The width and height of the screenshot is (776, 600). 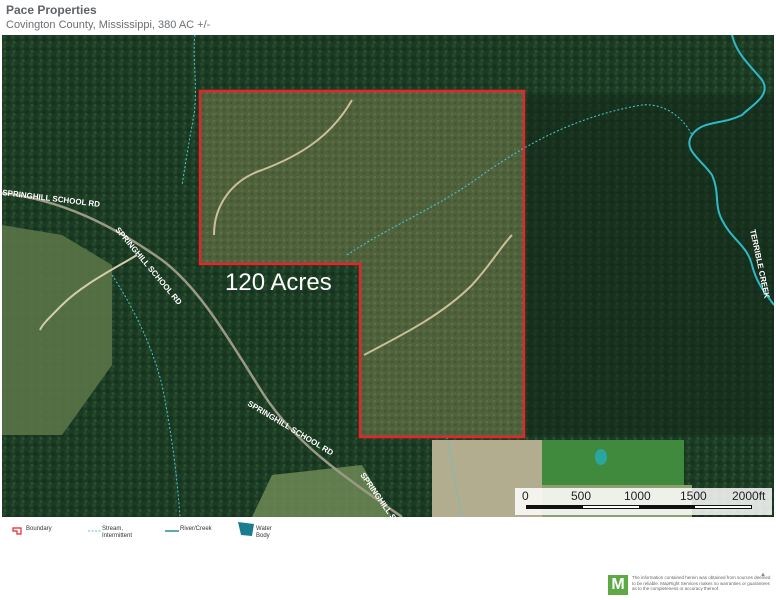 I want to click on water-body, so click(x=601, y=457).